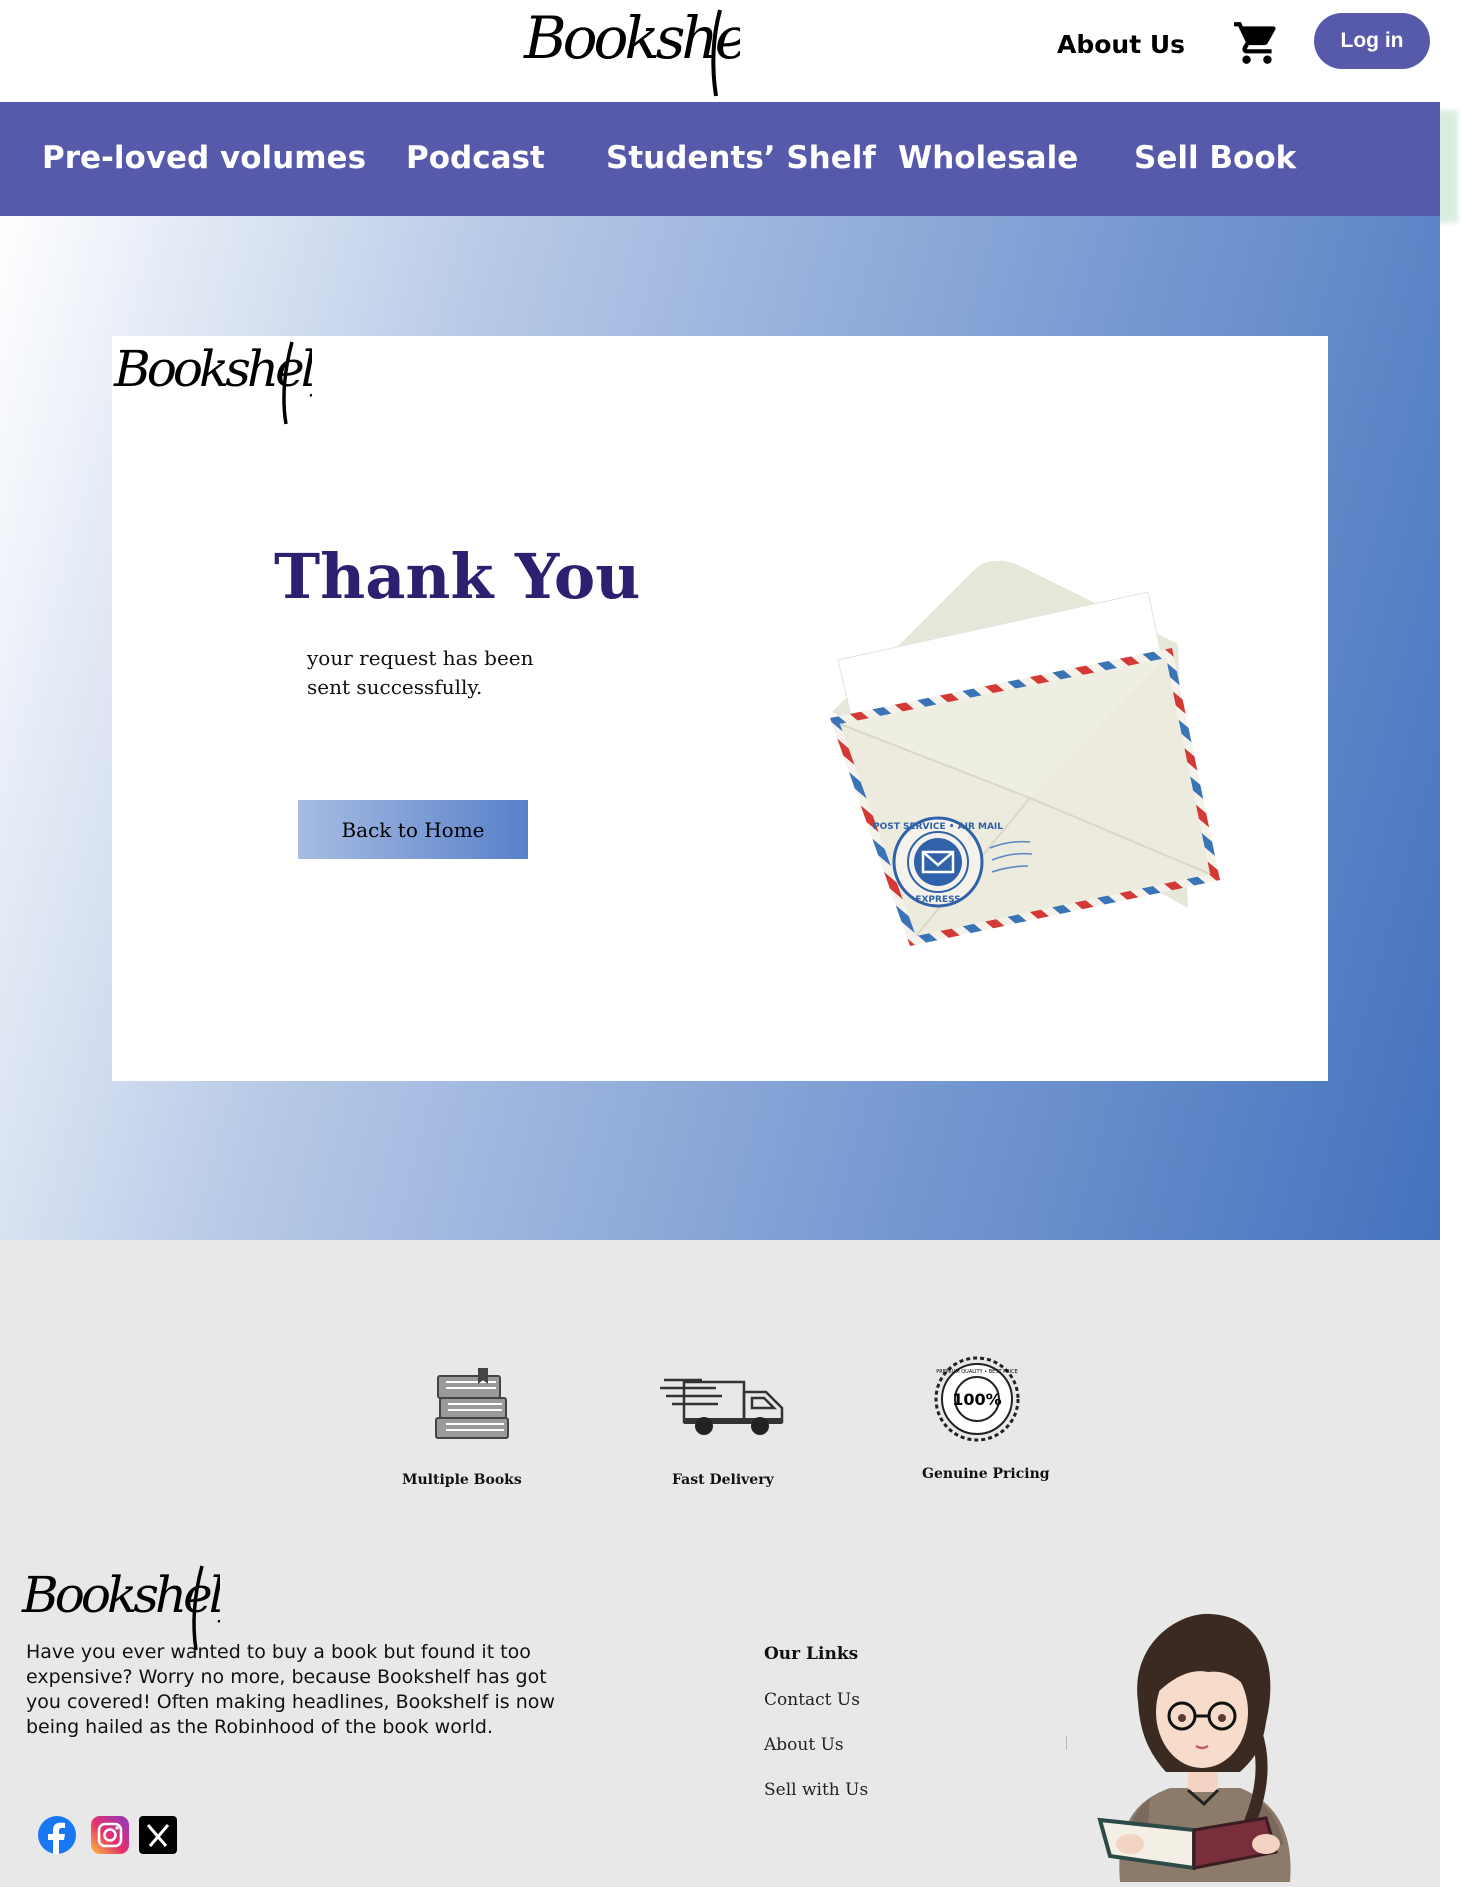 The height and width of the screenshot is (1887, 1462). Describe the element at coordinates (57, 1835) in the screenshot. I see `facebook-icon` at that location.